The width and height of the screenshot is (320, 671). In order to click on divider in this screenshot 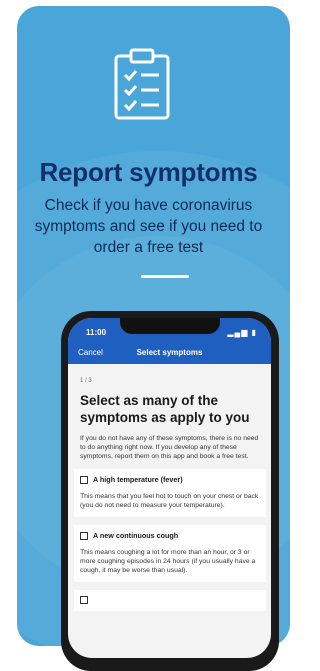, I will do `click(165, 276)`.